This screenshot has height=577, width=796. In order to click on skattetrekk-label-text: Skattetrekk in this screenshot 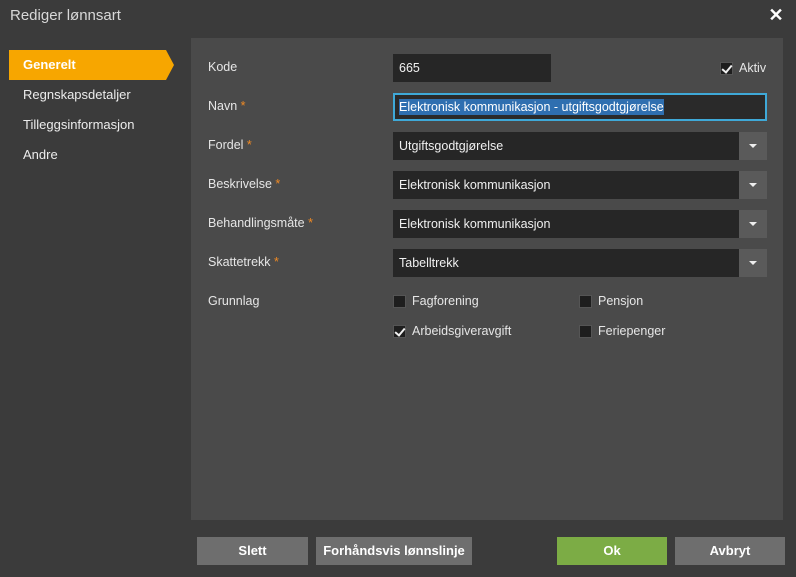, I will do `click(239, 262)`.